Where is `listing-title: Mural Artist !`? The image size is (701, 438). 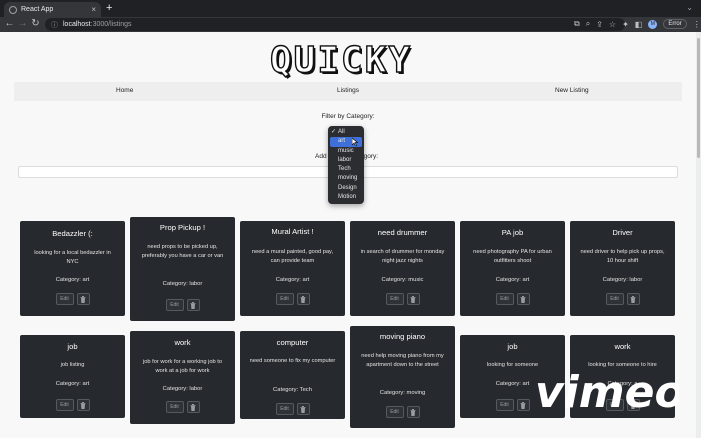 listing-title: Mural Artist ! is located at coordinates (292, 231).